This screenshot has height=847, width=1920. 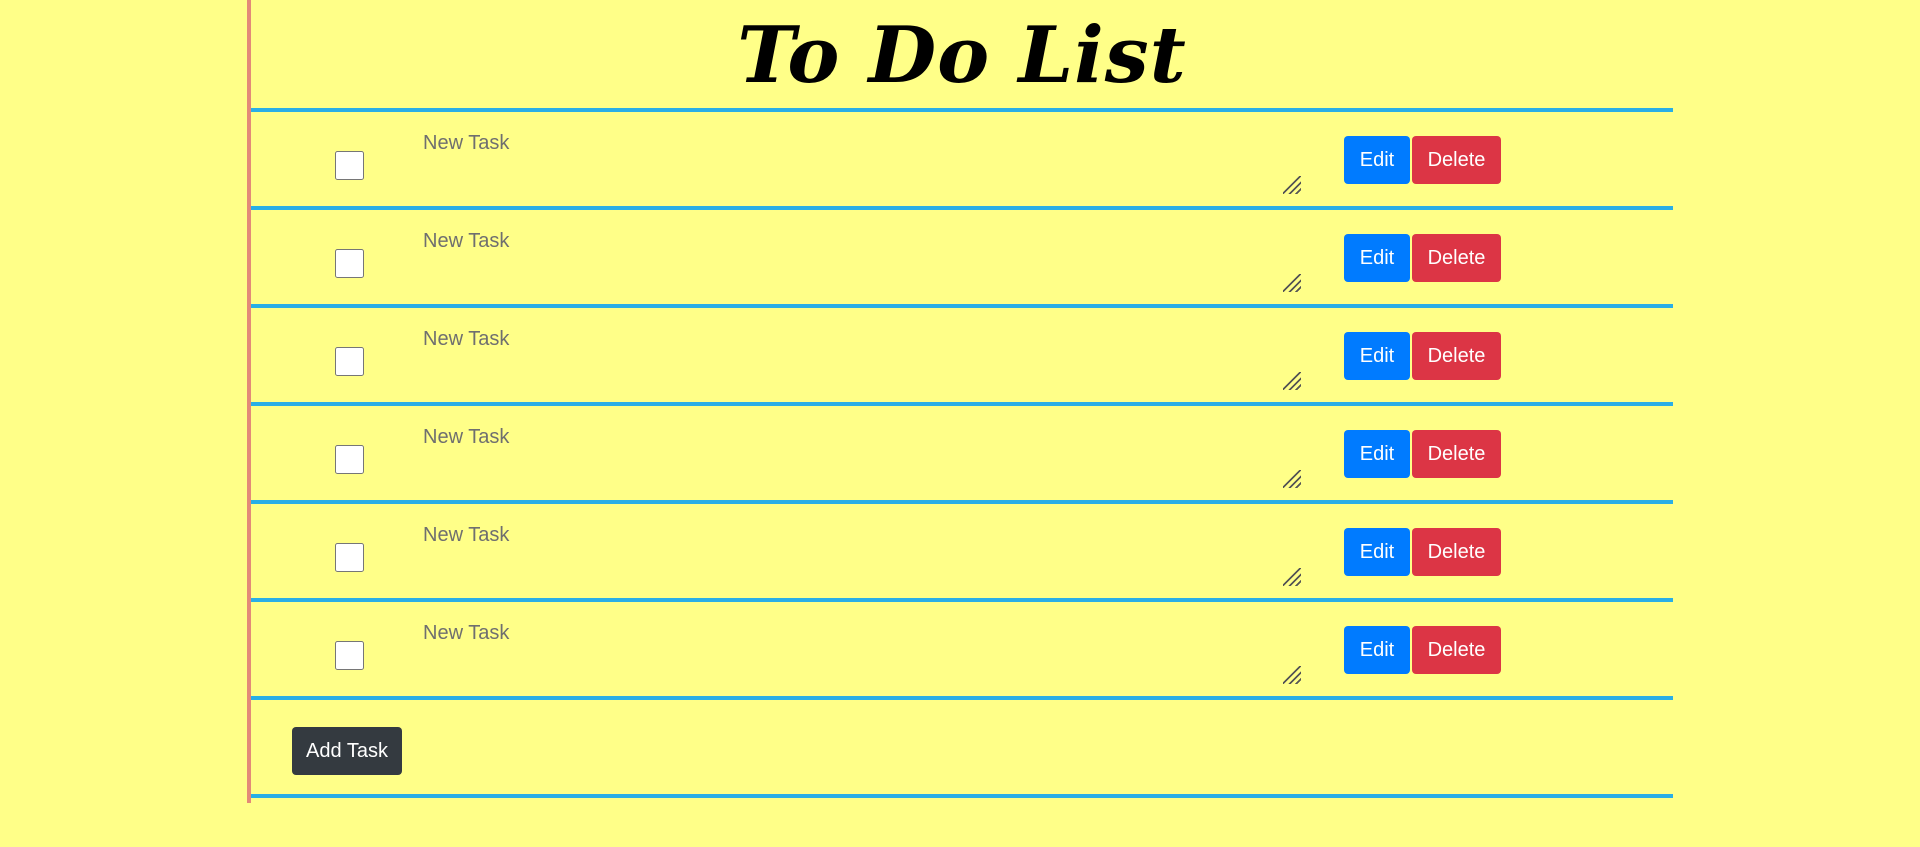 I want to click on page-title: To Do List, so click(x=962, y=55).